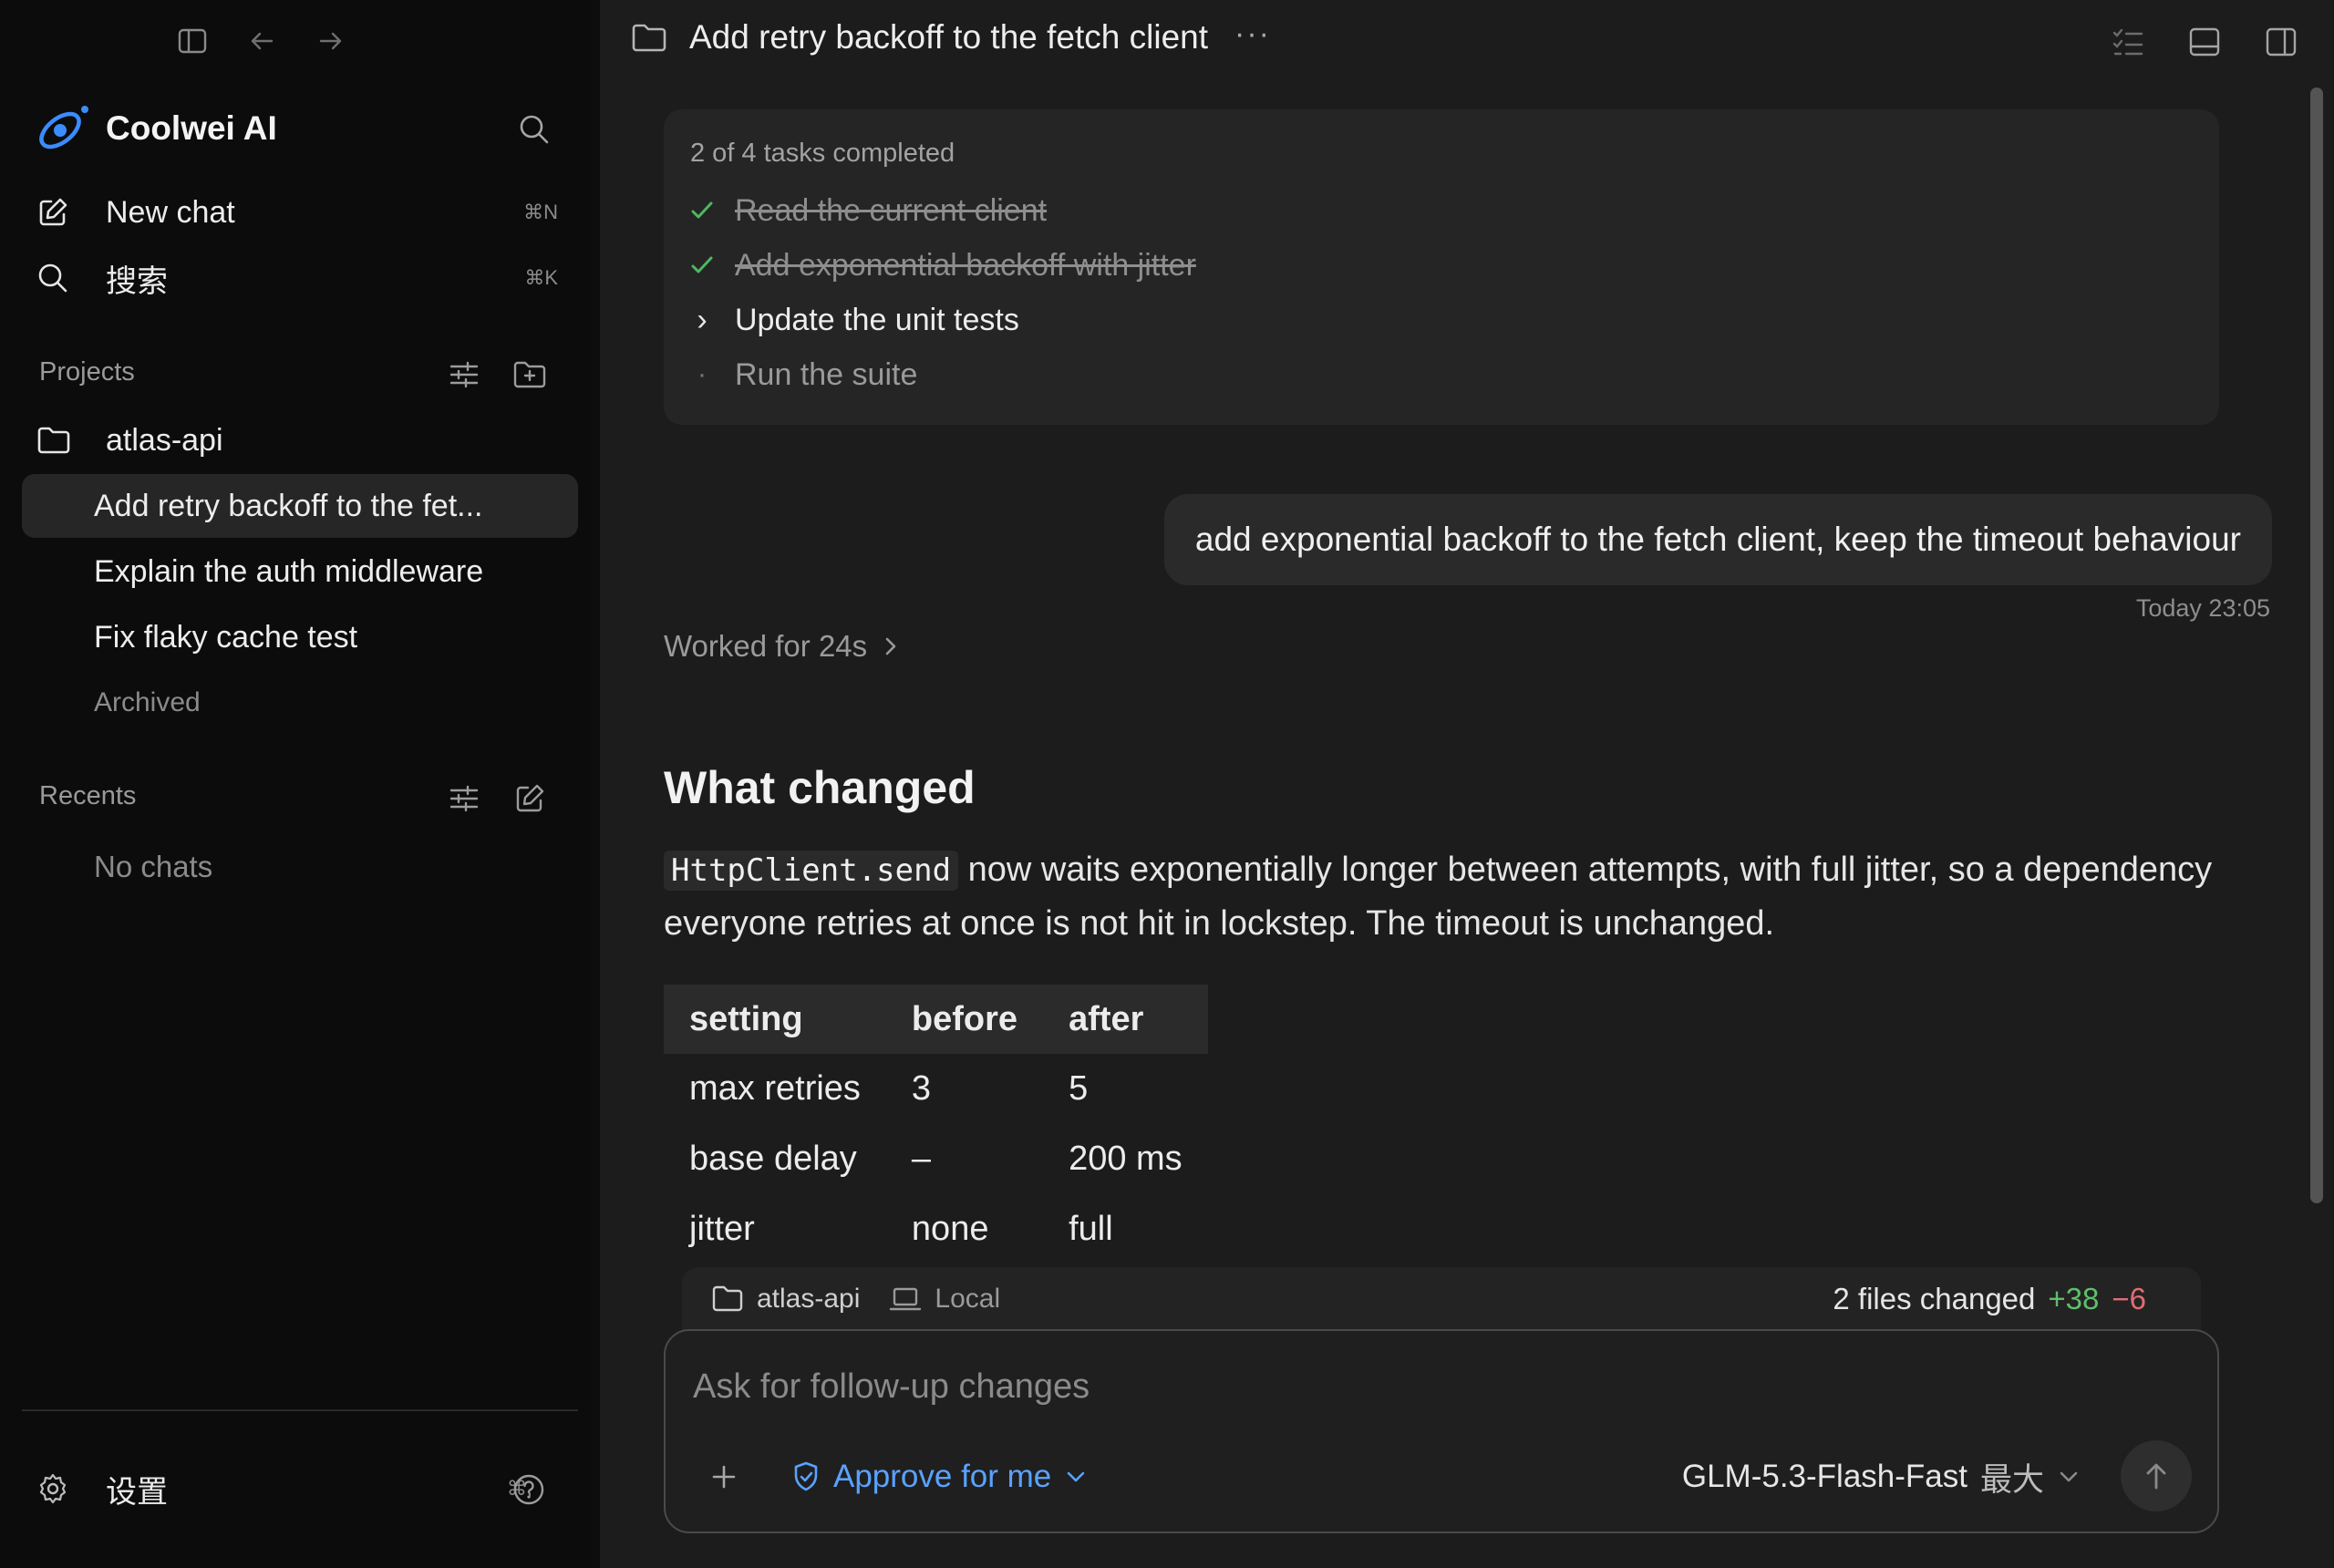 This screenshot has height=1568, width=2334. Describe the element at coordinates (877, 319) in the screenshot. I see `task-label: Update the unit tests` at that location.